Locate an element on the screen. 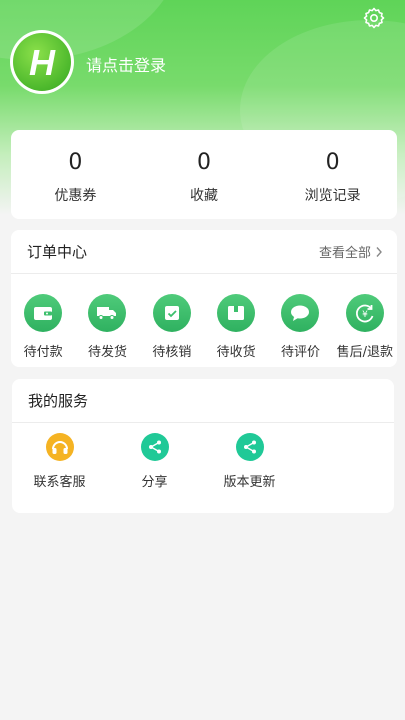 Image resolution: width=405 pixels, height=720 pixels. logo-icon: H is located at coordinates (42, 62).